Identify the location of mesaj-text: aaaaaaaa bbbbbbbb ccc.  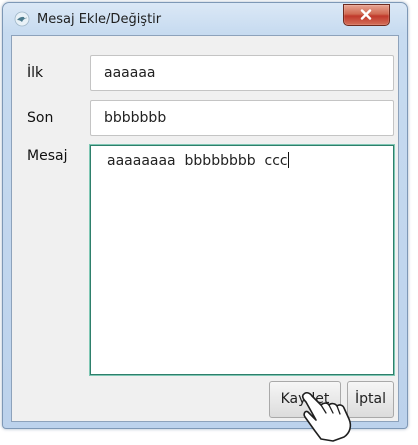
(197, 161).